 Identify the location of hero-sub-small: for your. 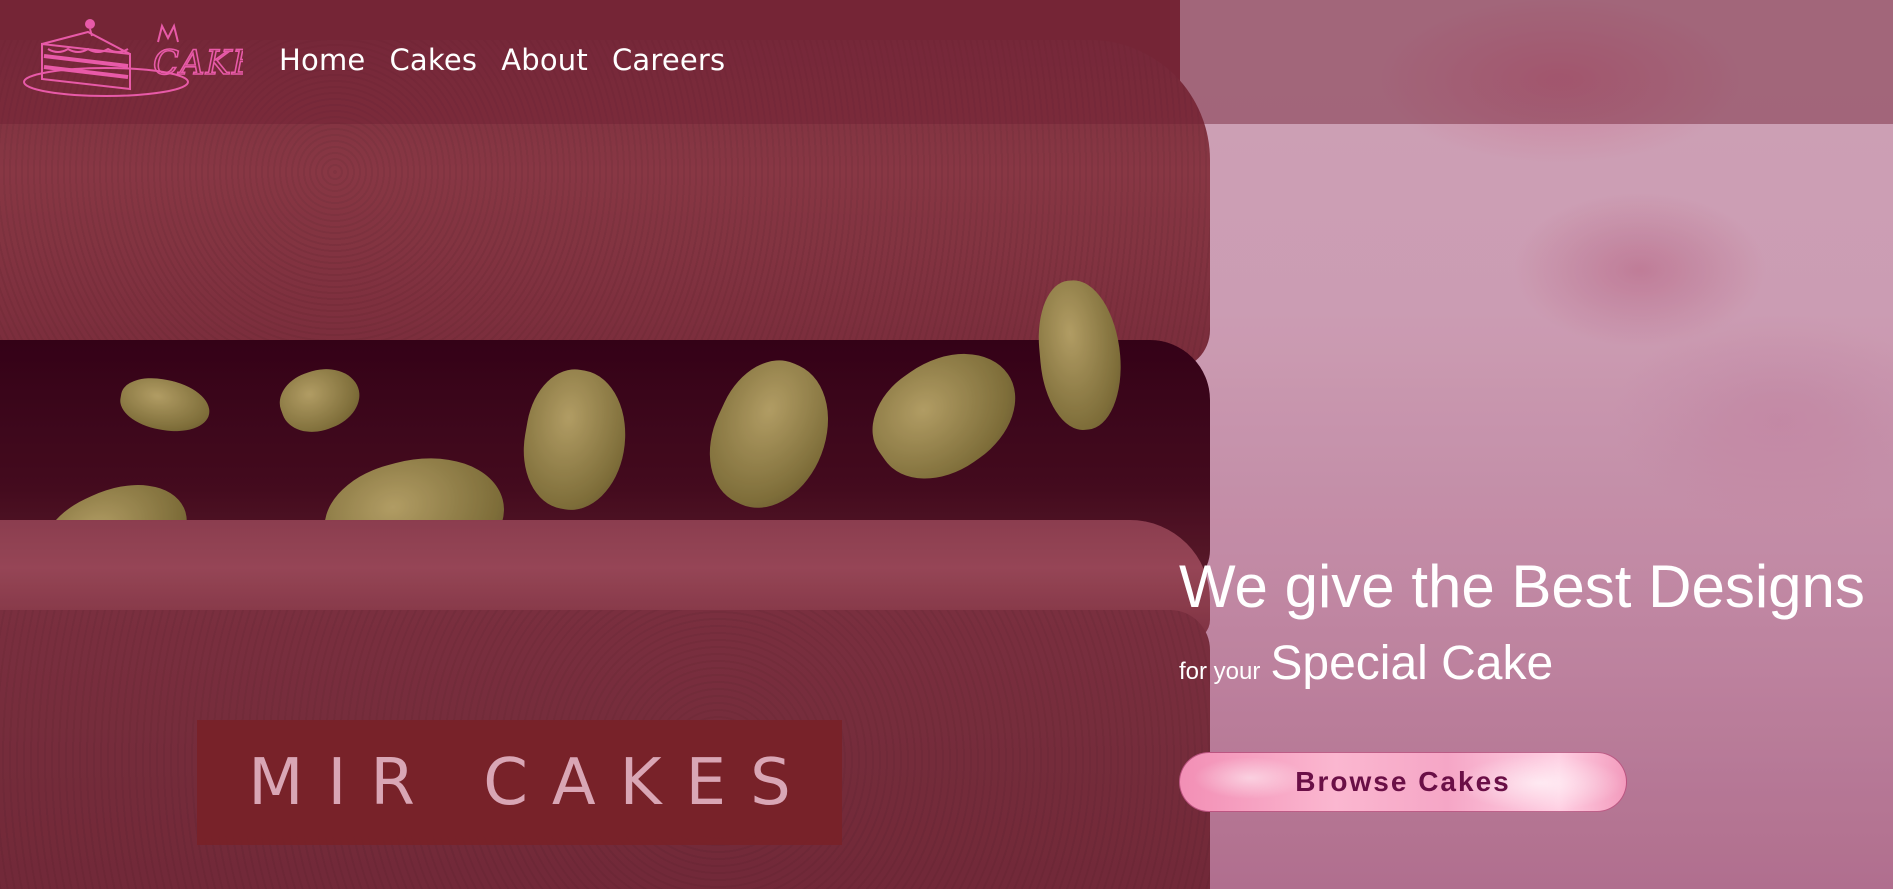
(1220, 671).